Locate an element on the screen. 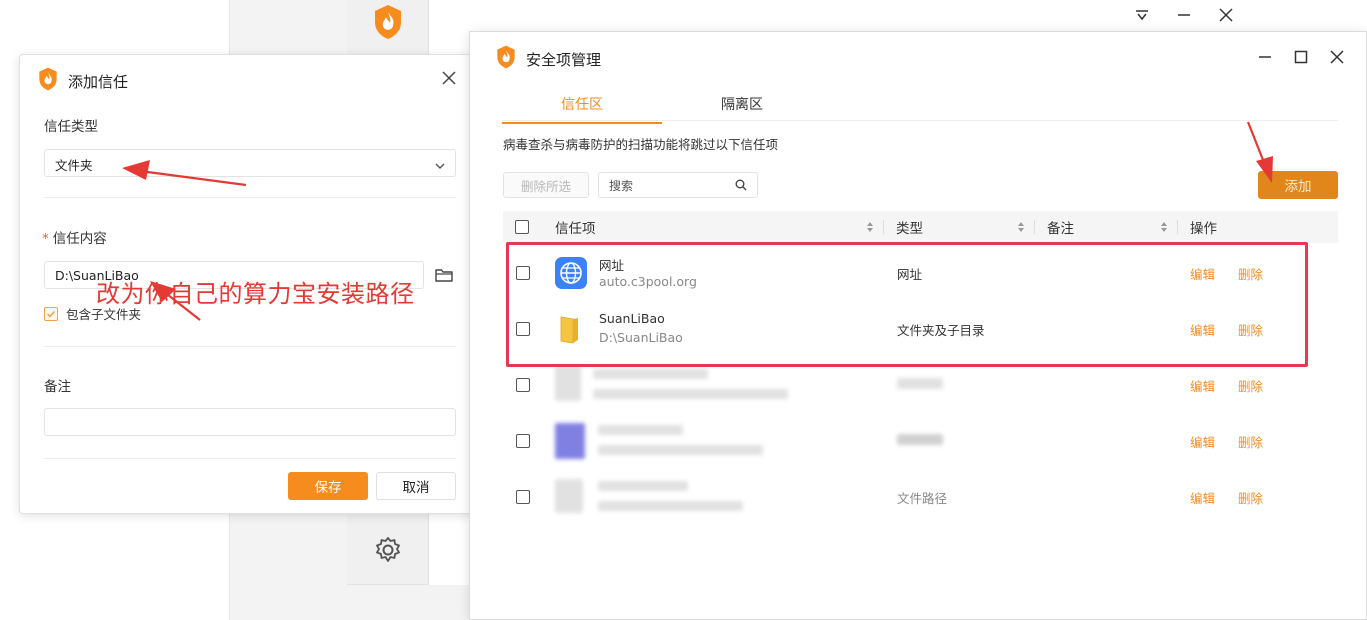 Image resolution: width=1367 pixels, height=620 pixels. window-controls is located at coordinates (1301, 57).